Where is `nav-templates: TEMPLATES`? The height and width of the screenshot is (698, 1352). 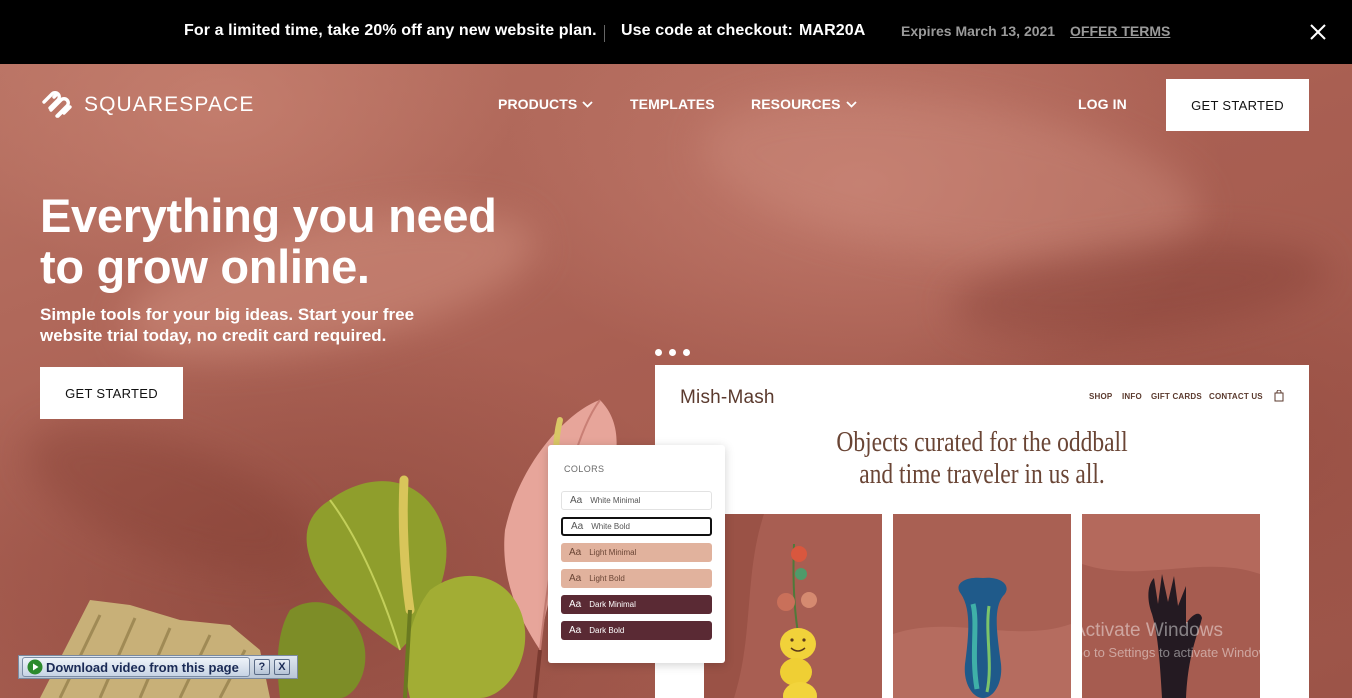
nav-templates: TEMPLATES is located at coordinates (672, 104).